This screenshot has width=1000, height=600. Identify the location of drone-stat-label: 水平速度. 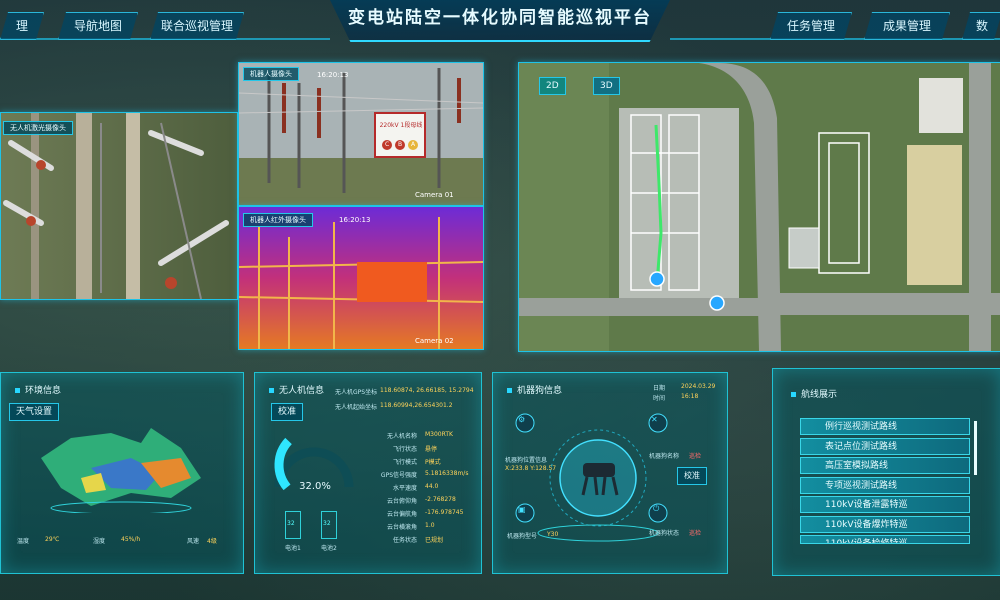
(404, 488).